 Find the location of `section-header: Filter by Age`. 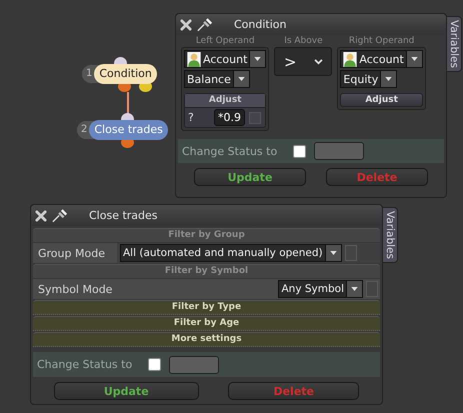

section-header: Filter by Age is located at coordinates (206, 323).